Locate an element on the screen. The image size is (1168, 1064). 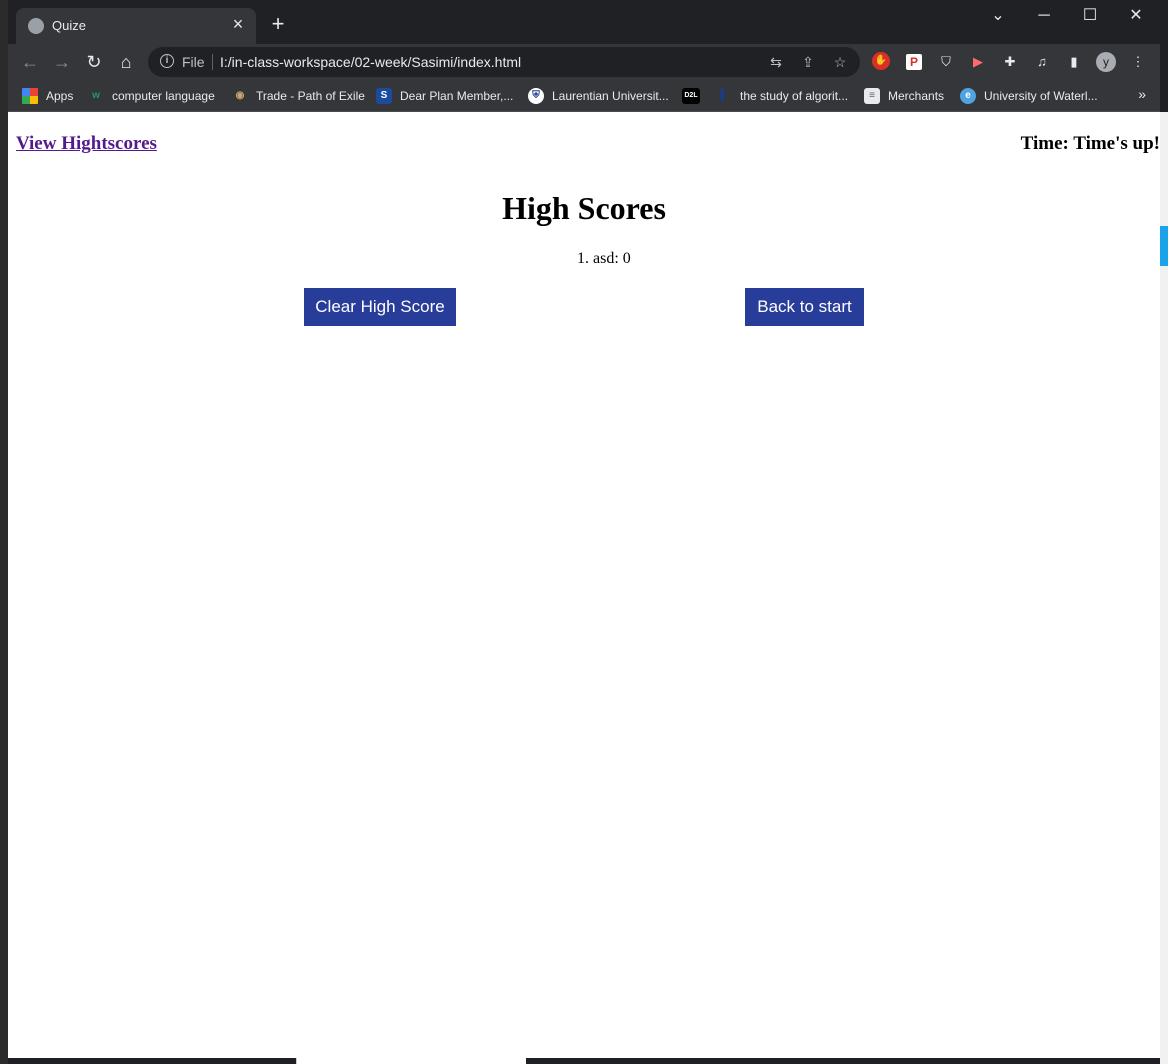
globe-icon is located at coordinates (36, 26).